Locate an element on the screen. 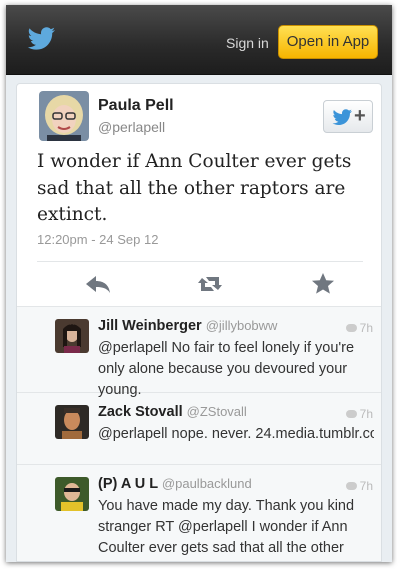  author-name: Paula Pell is located at coordinates (136, 106).